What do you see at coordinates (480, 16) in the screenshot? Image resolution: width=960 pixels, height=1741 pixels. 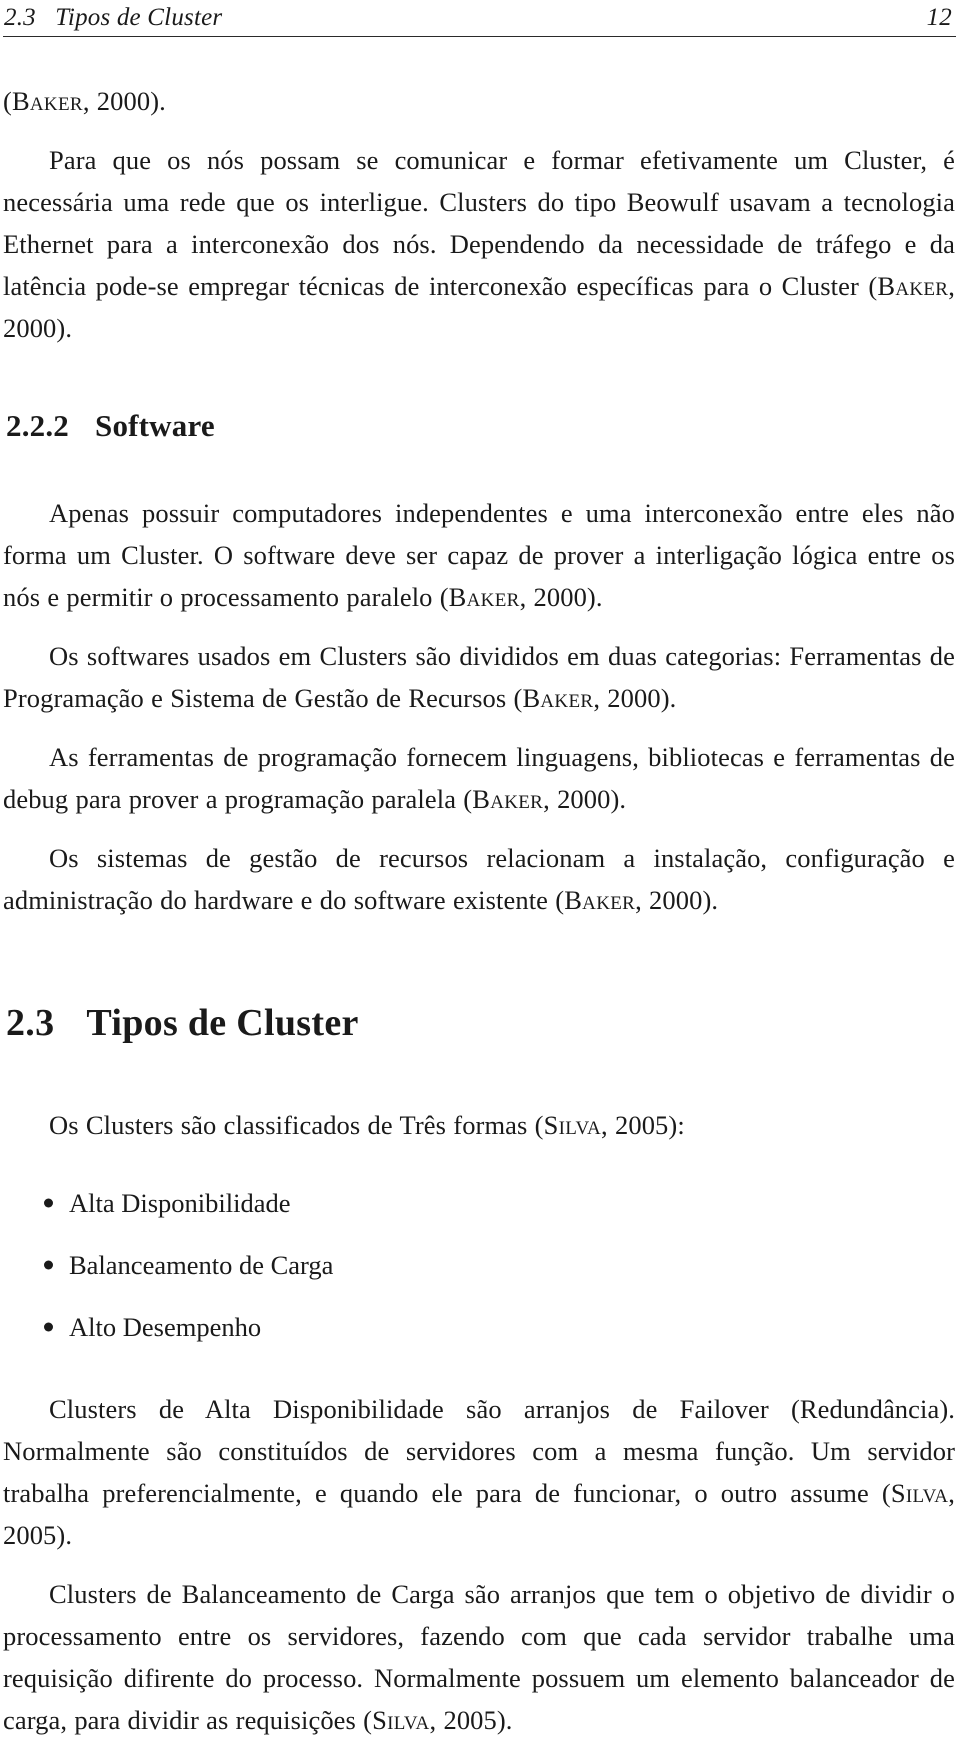 I see `running-header: 2.3 Tipos de Cluster 12` at bounding box center [480, 16].